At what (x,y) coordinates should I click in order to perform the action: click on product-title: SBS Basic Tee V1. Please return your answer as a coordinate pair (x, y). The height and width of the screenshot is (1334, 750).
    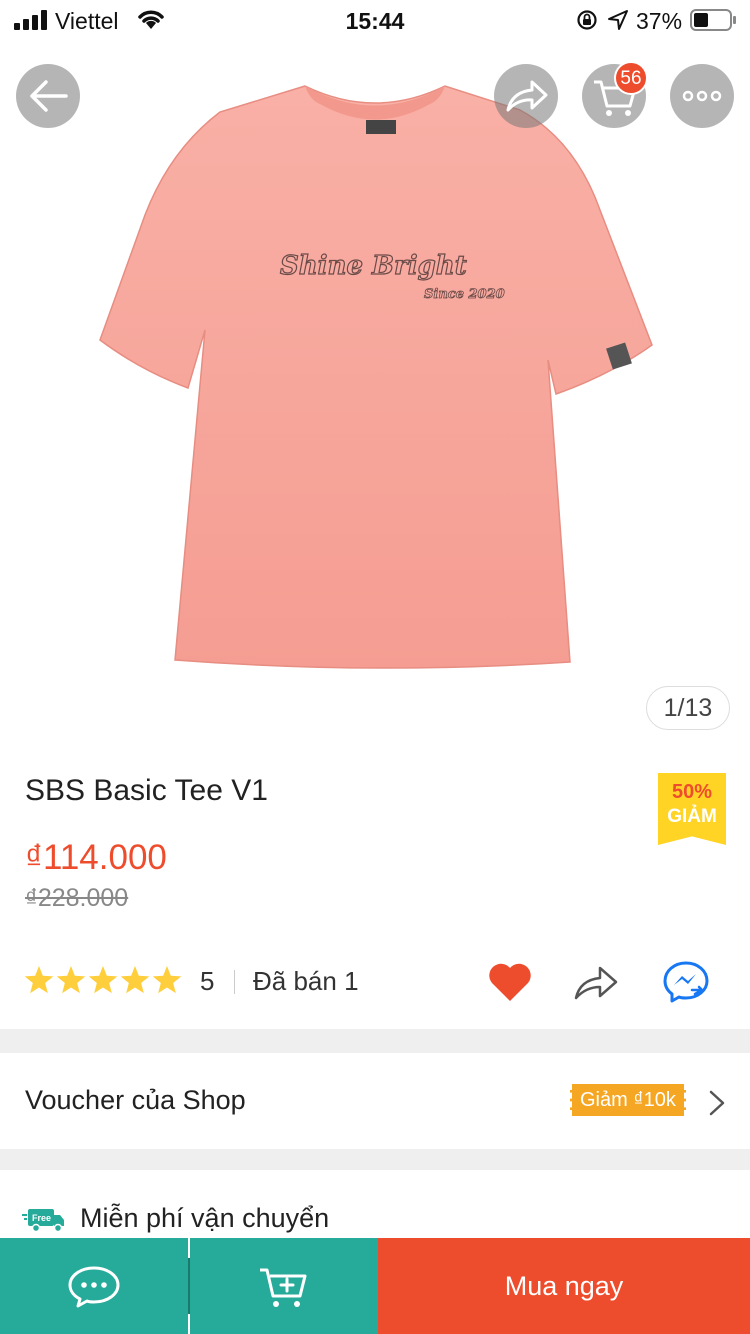
    Looking at the image, I should click on (146, 790).